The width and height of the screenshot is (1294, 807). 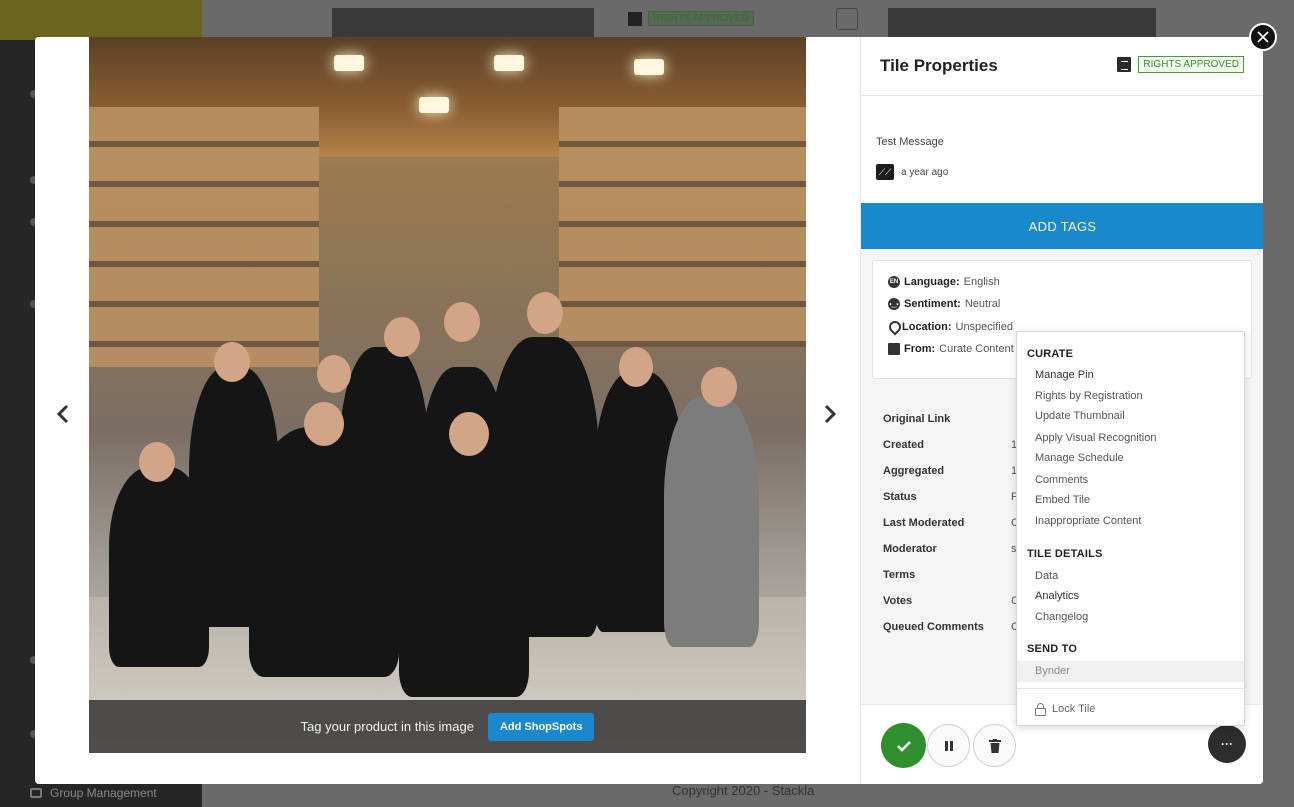 I want to click on copyright-text: Copyright 2020 - Stackla, so click(x=743, y=790).